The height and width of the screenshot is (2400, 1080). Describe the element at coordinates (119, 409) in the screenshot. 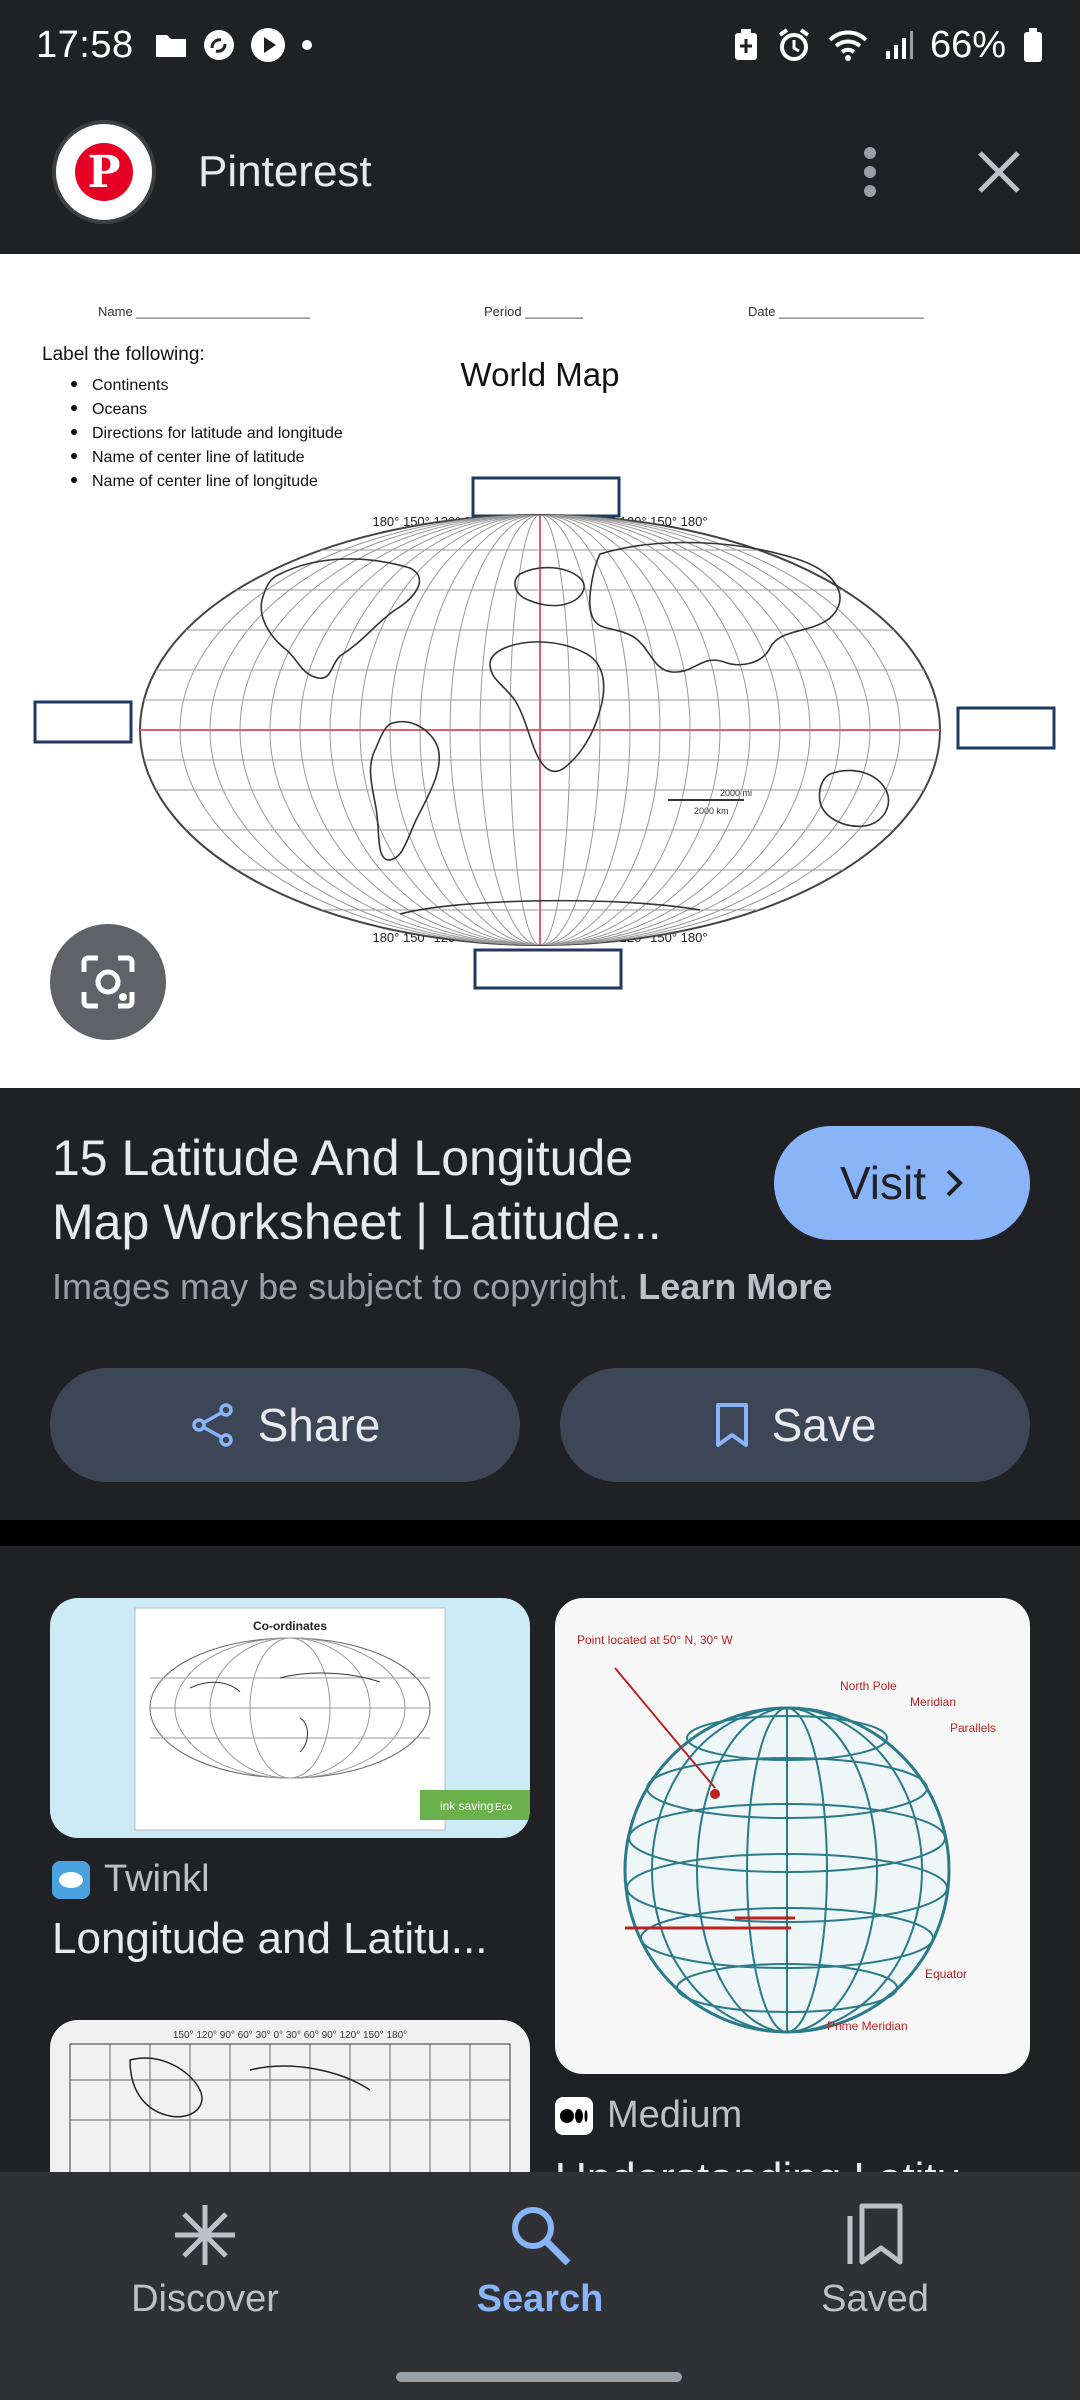

I see `instruction-item: Oceans` at that location.